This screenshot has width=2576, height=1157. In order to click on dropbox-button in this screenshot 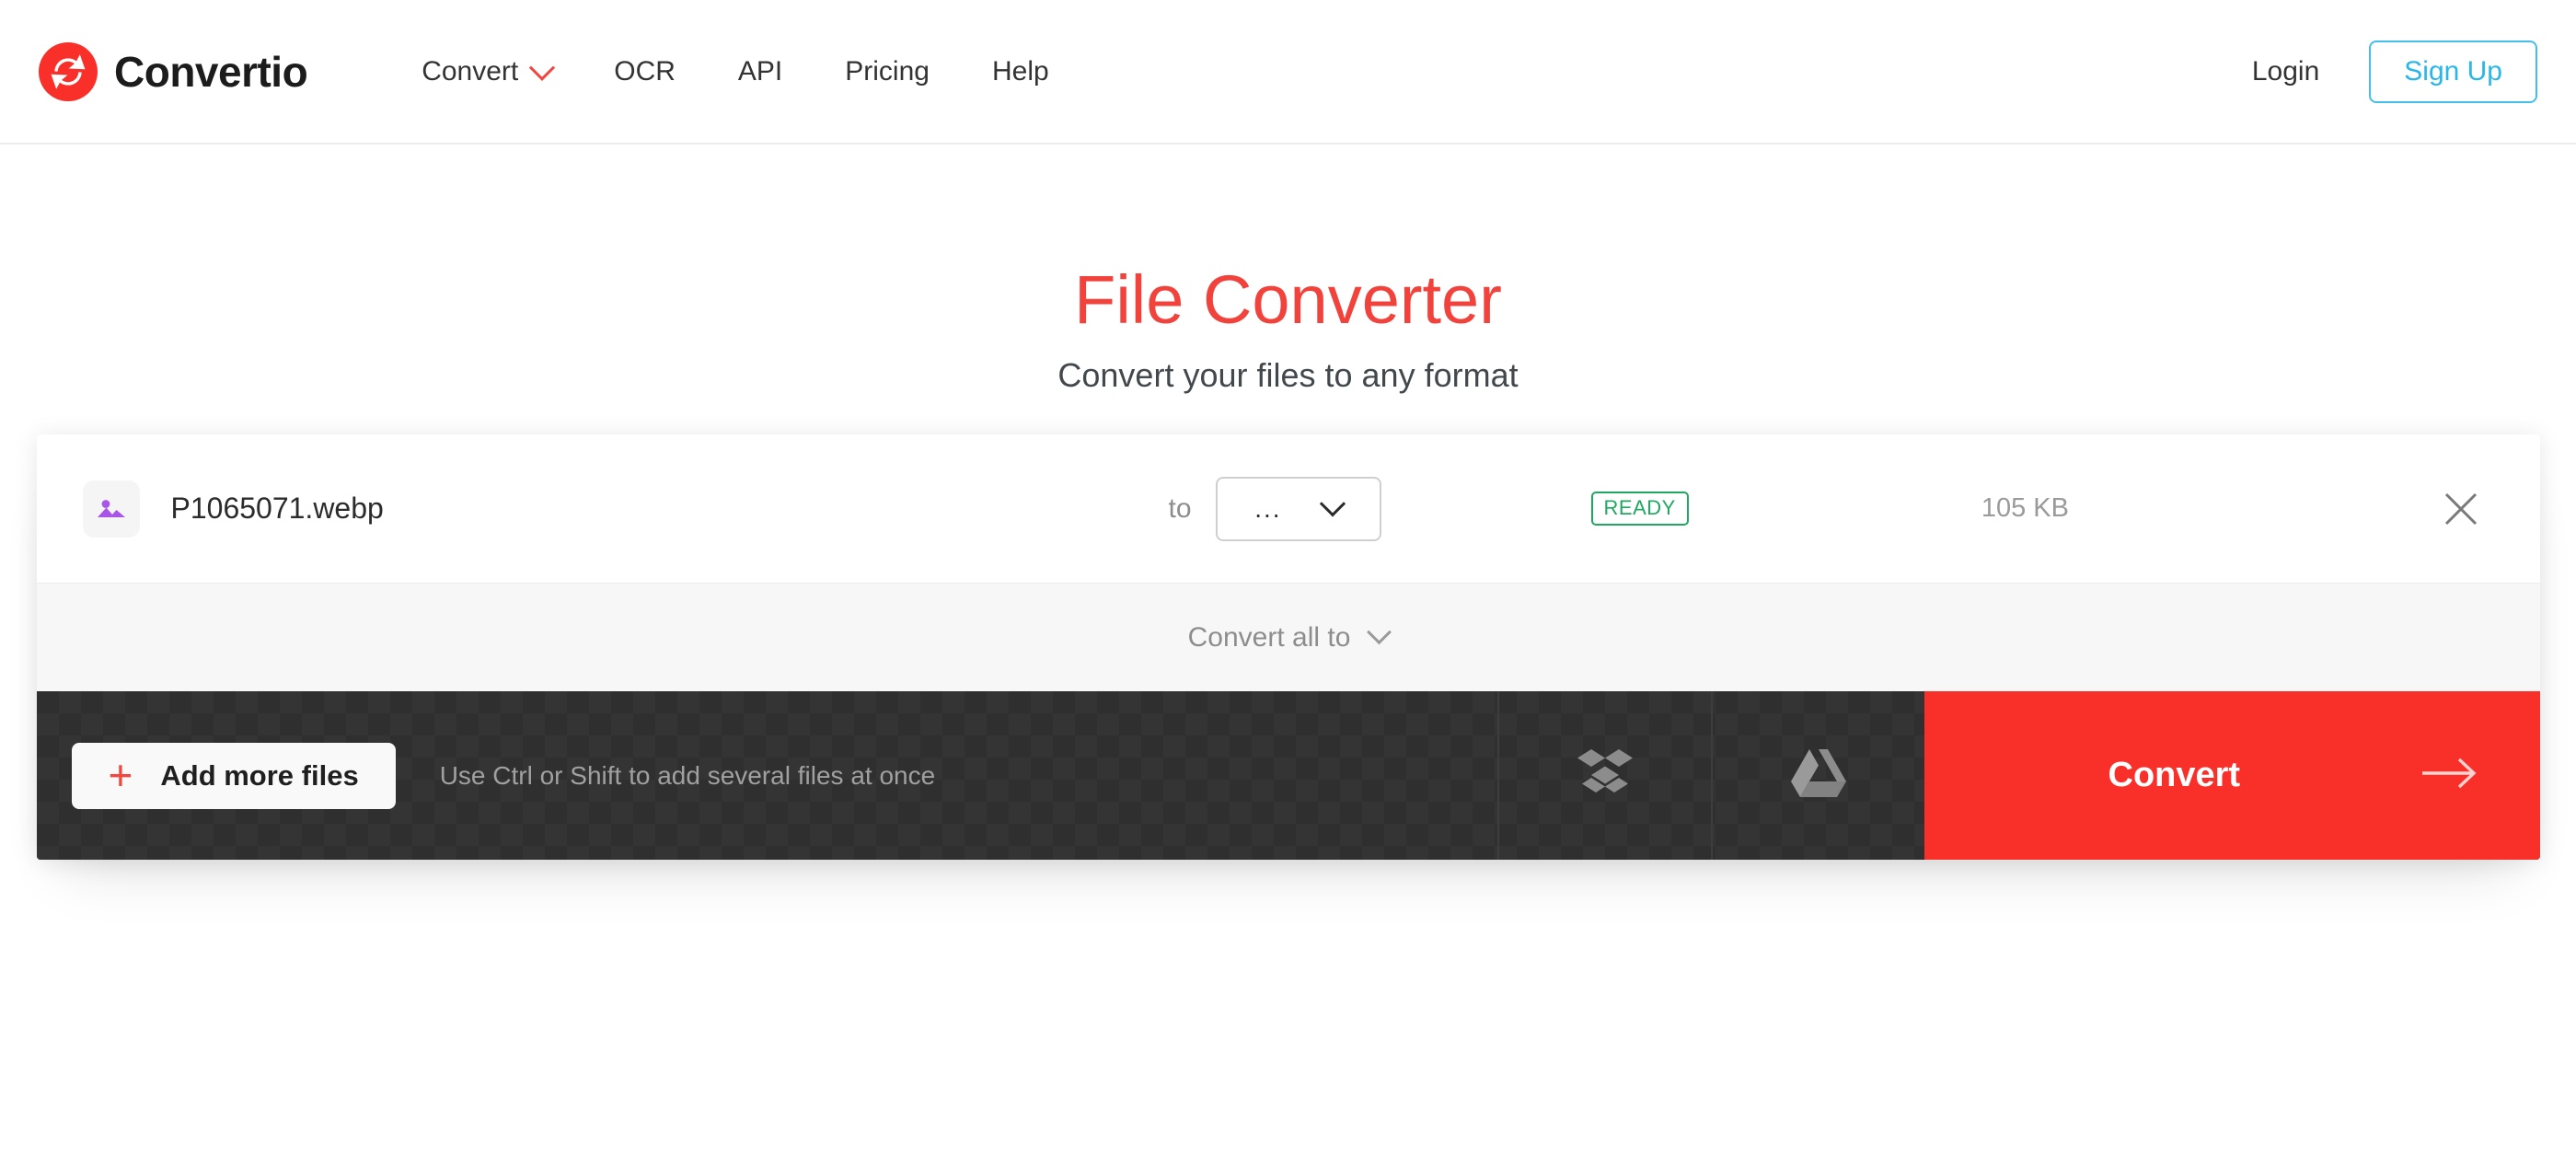, I will do `click(1603, 775)`.